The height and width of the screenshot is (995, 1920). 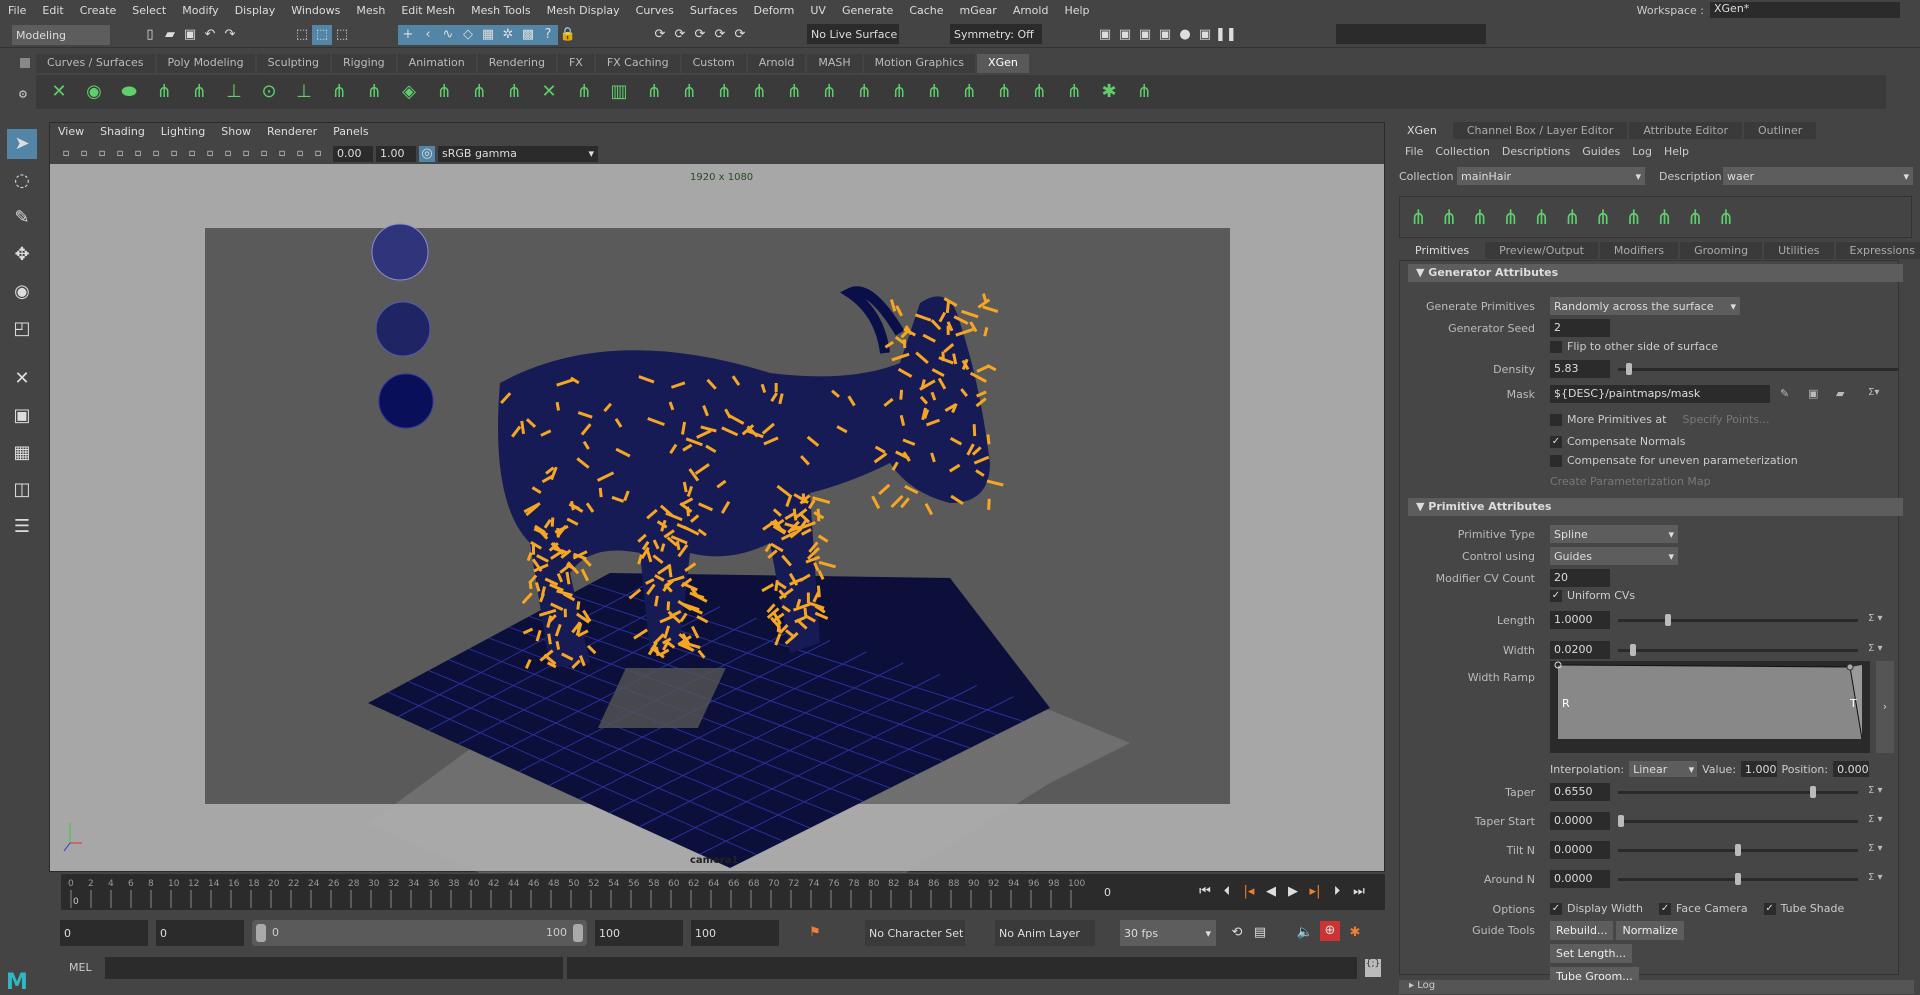 I want to click on current-frame-field: 0, so click(x=1144, y=892).